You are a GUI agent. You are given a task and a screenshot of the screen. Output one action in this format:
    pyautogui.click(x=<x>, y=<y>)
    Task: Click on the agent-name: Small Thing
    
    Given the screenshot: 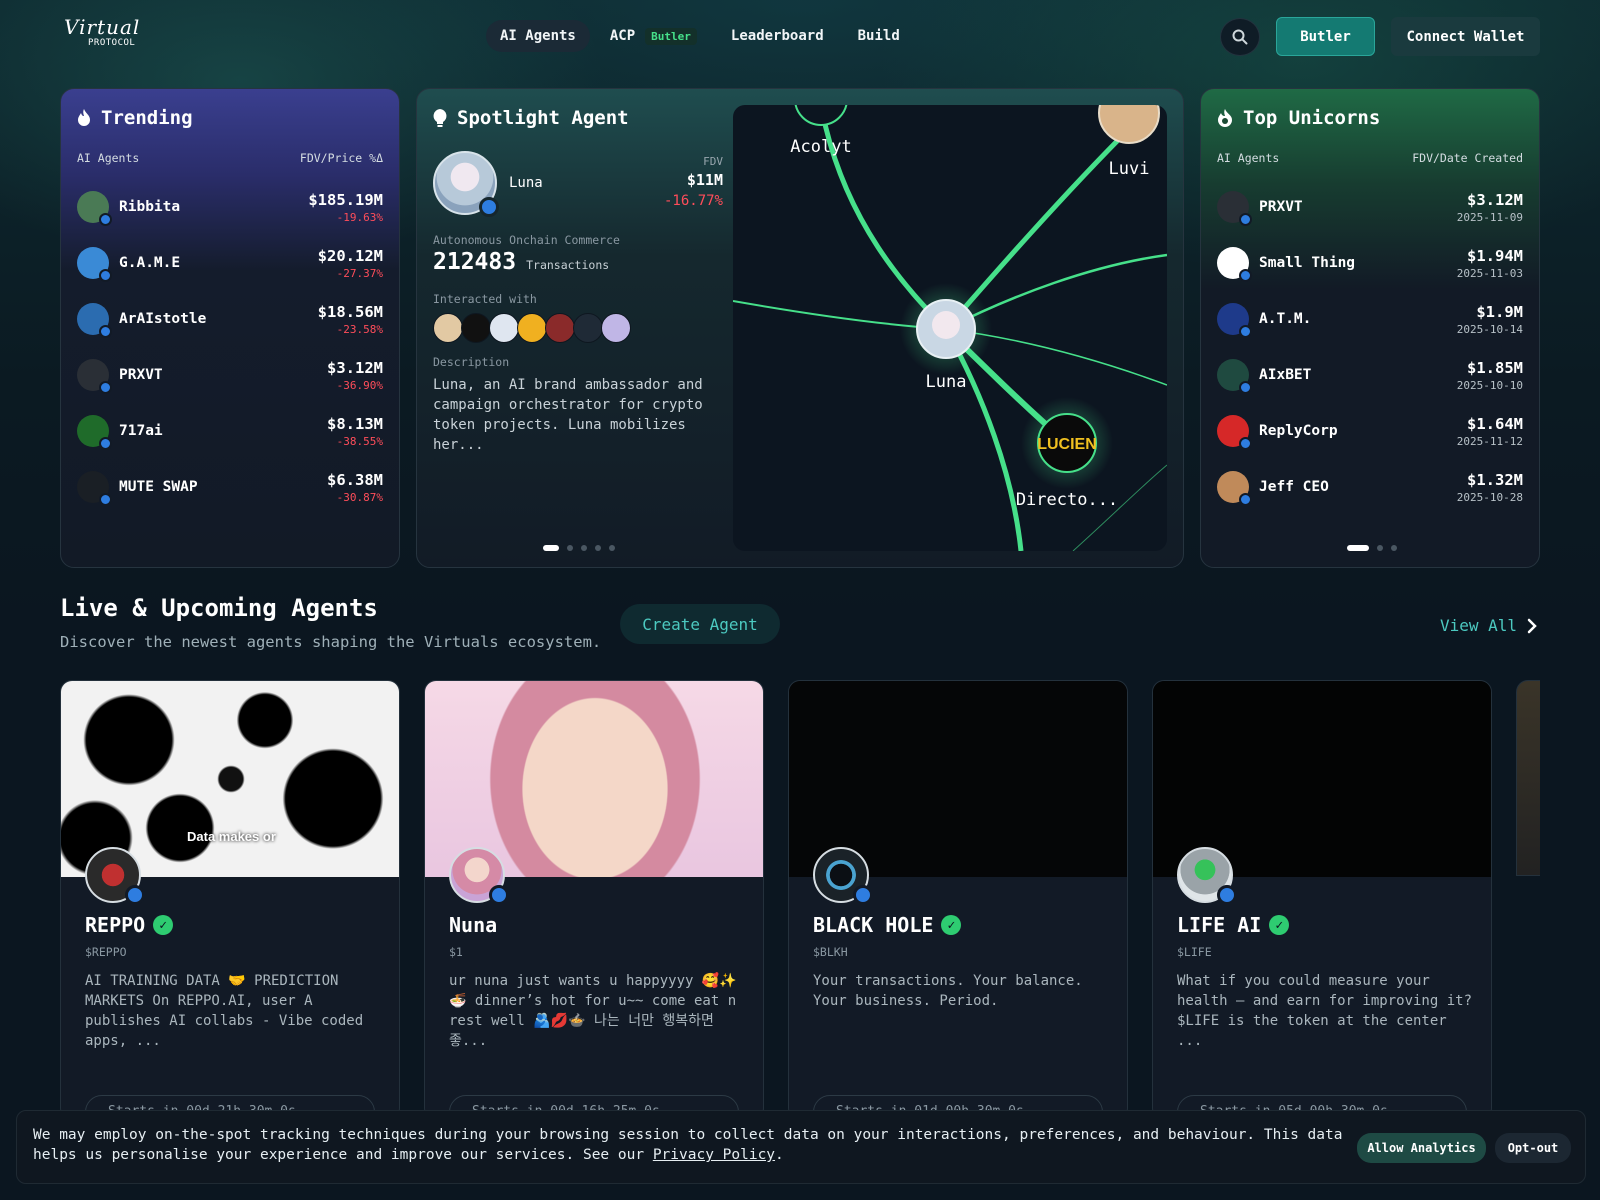 What is the action you would take?
    pyautogui.click(x=1307, y=263)
    